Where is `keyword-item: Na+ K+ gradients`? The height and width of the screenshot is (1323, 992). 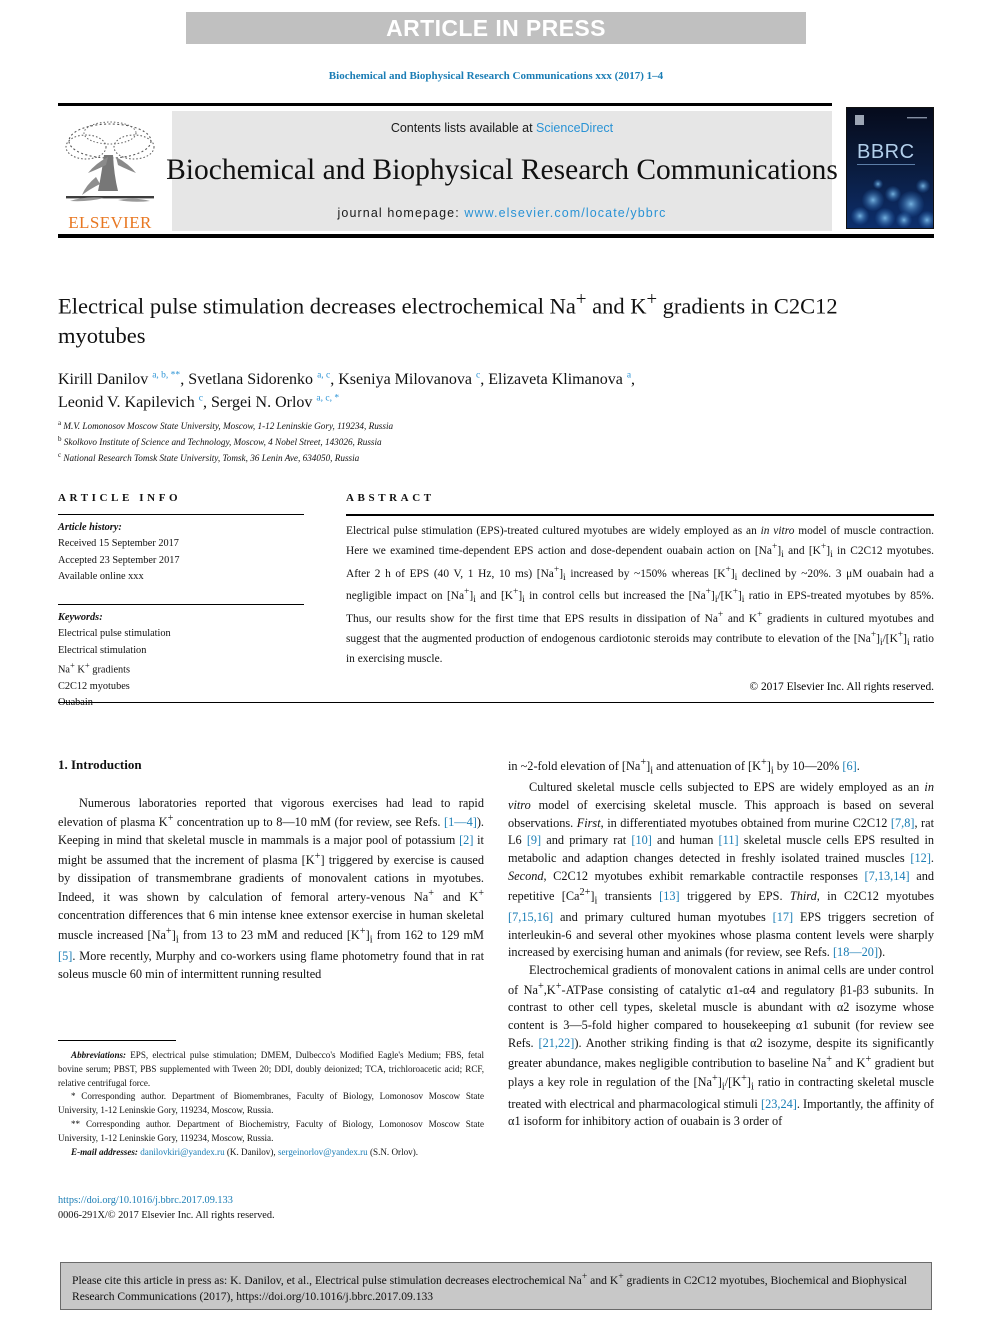
keyword-item: Na+ K+ gradients is located at coordinates (94, 667).